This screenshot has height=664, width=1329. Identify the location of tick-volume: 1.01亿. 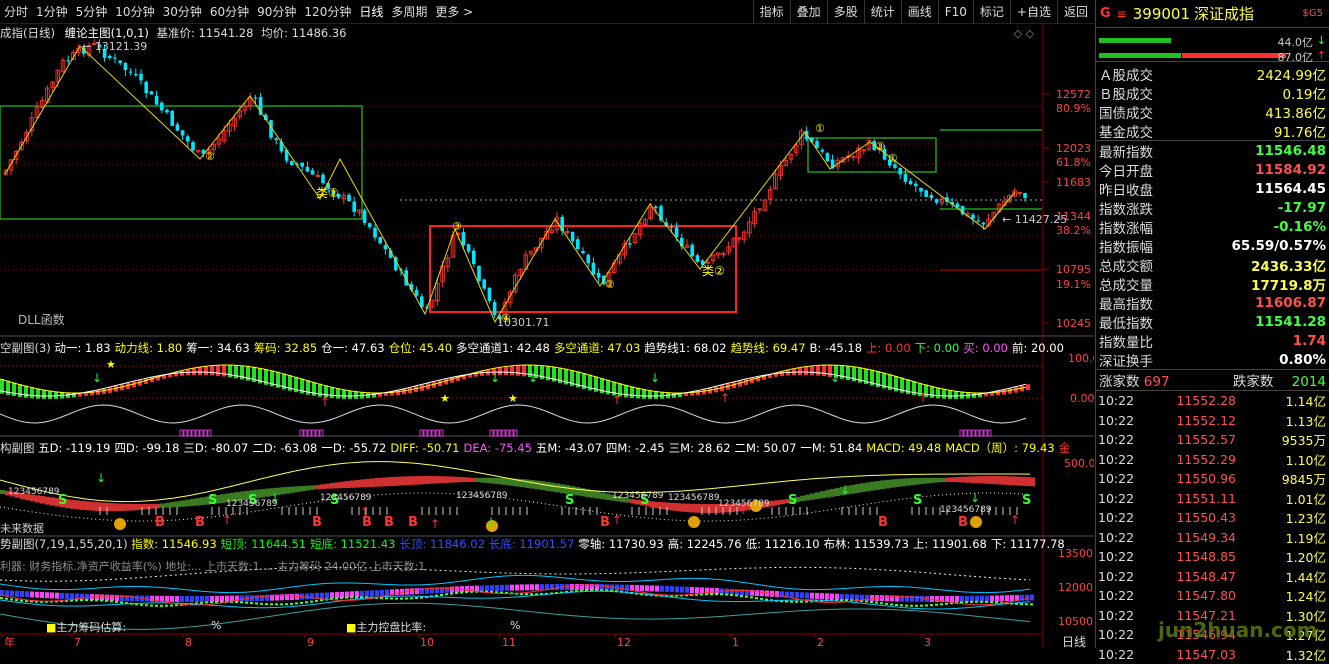
(1281, 498).